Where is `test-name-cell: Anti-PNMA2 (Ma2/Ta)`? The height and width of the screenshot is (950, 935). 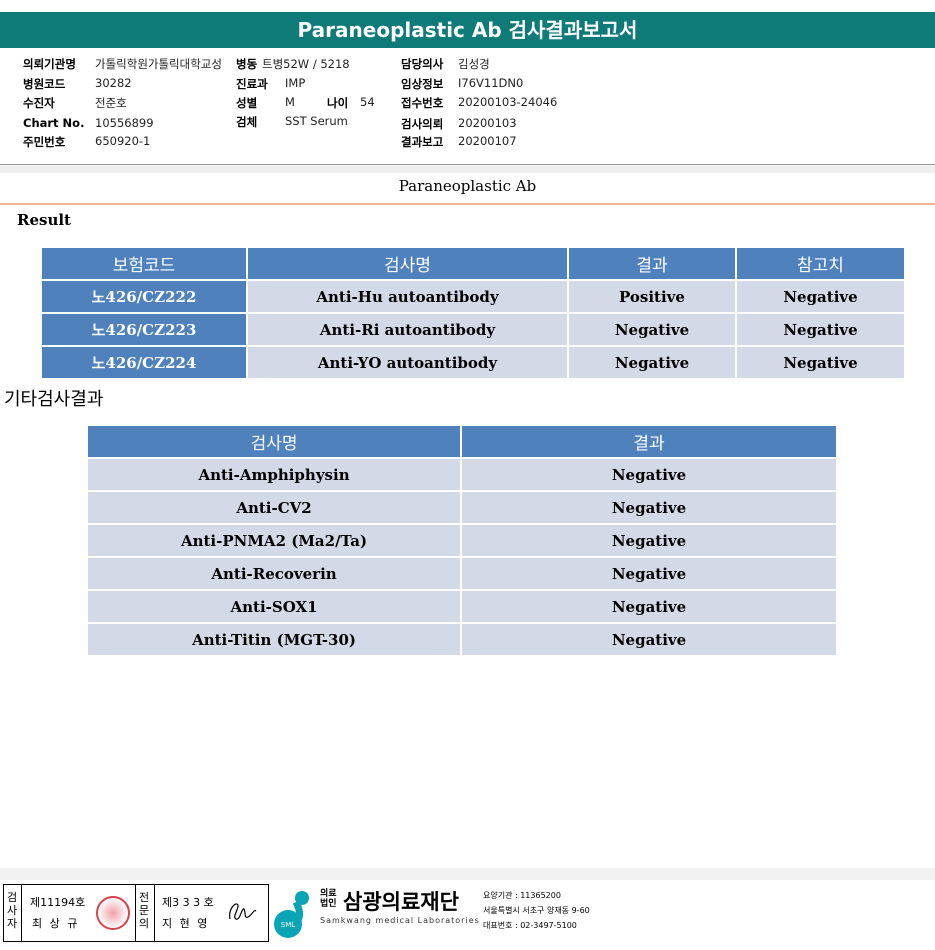
test-name-cell: Anti-PNMA2 (Ma2/Ta) is located at coordinates (274, 540).